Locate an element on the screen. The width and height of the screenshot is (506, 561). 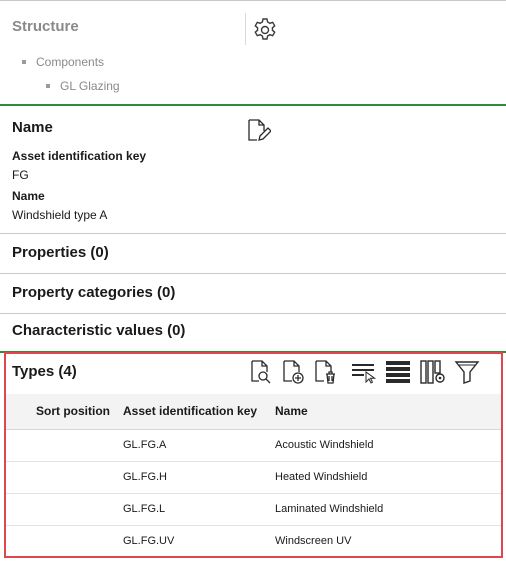
types-title: Types (4) is located at coordinates (44, 371).